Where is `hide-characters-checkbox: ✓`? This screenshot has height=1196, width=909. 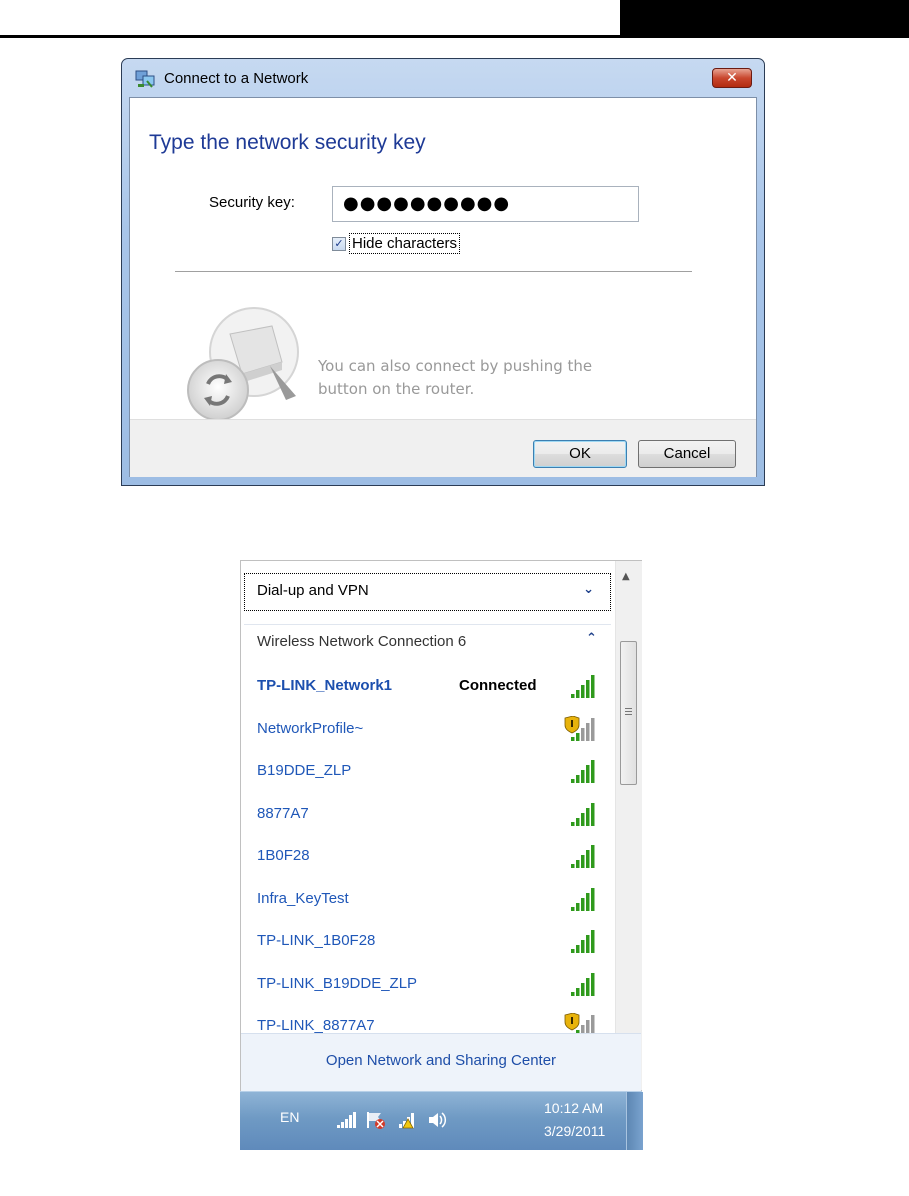 hide-characters-checkbox: ✓ is located at coordinates (339, 244).